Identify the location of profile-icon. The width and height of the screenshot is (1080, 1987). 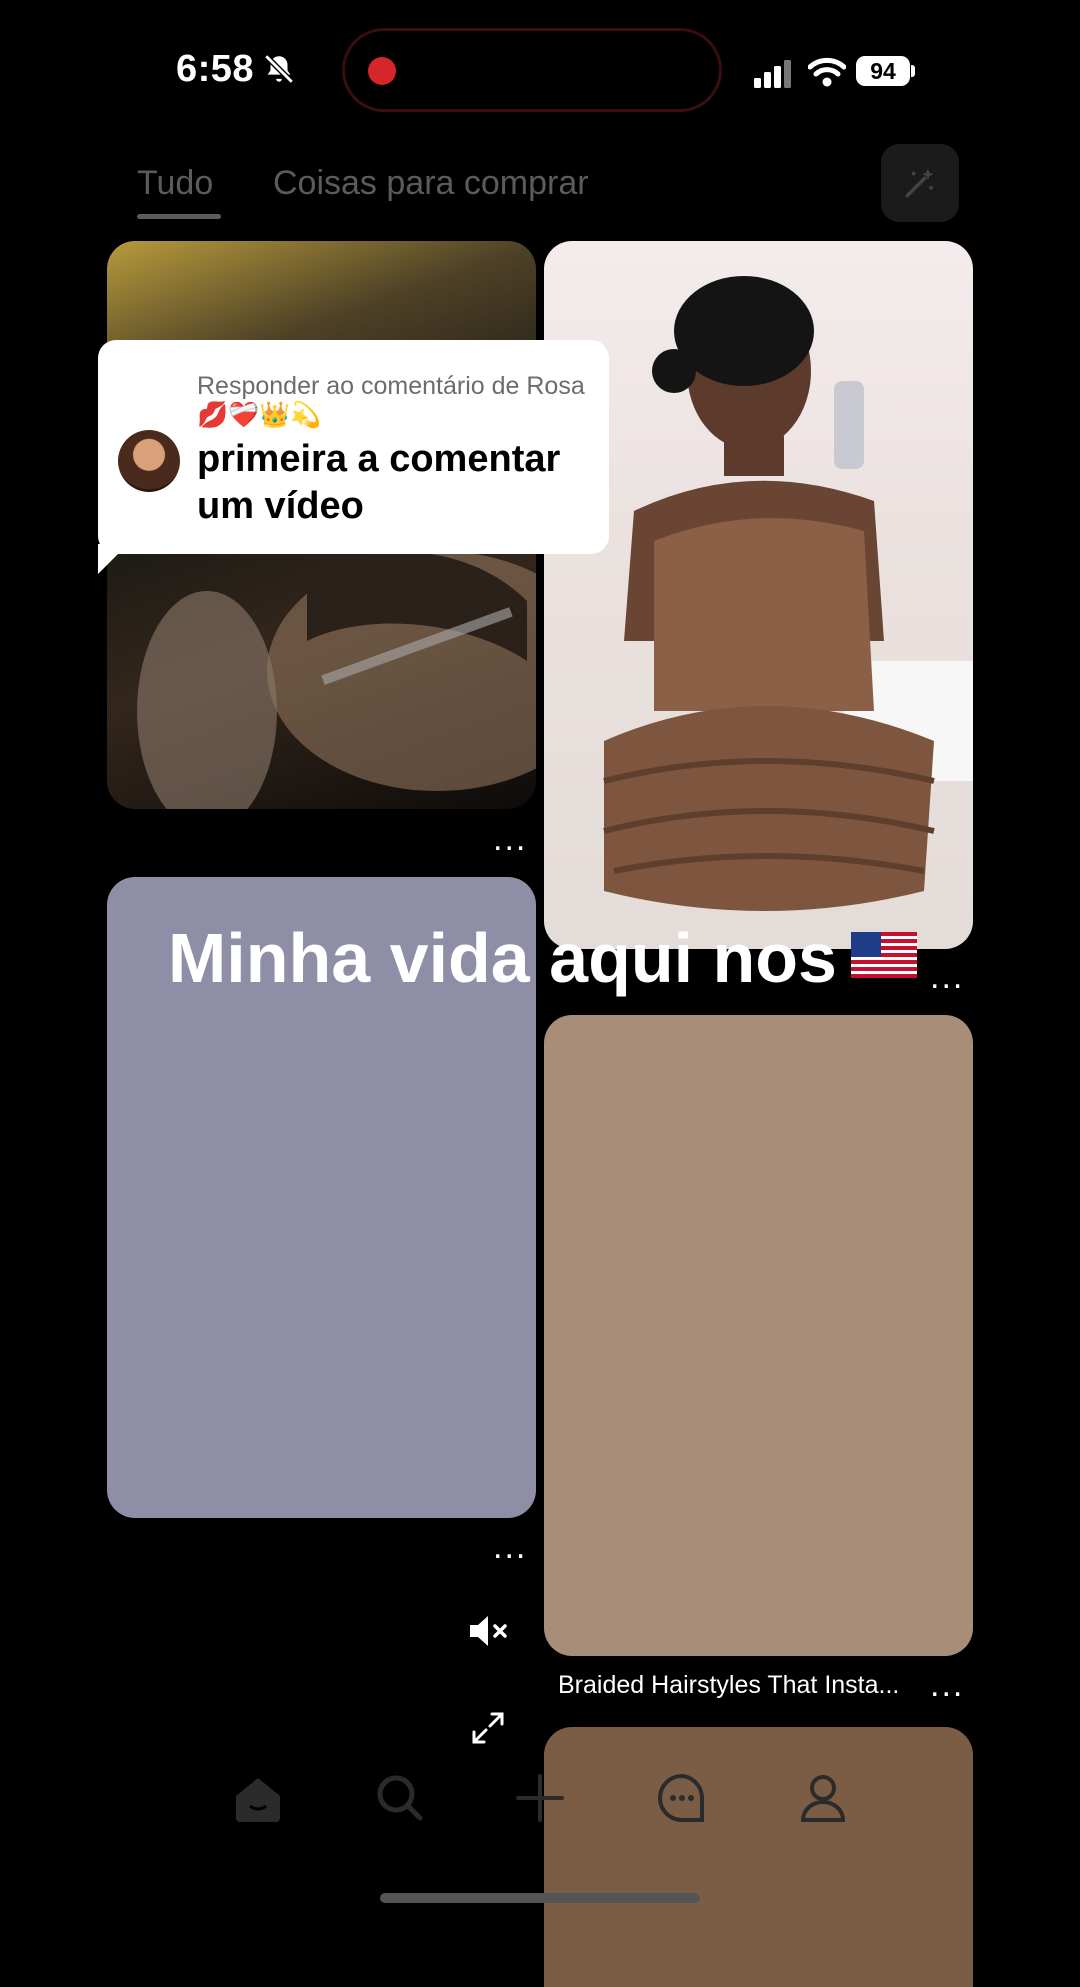
(823, 1798).